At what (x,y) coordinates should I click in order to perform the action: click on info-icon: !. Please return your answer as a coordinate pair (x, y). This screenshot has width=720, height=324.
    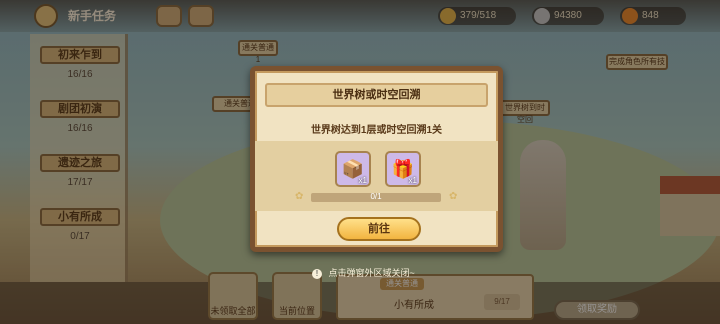
    Looking at the image, I should click on (317, 274).